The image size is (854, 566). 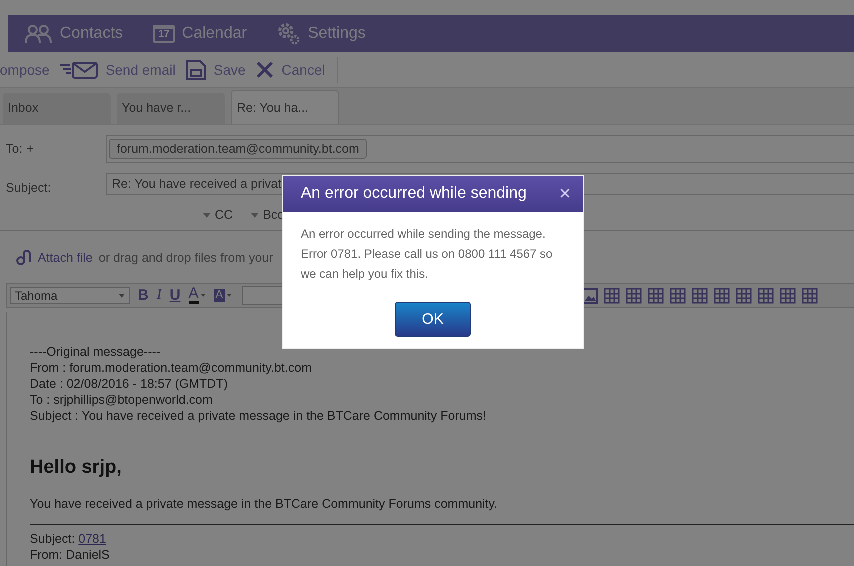 I want to click on attach-hint: or drag and drop files from your, so click(x=186, y=258).